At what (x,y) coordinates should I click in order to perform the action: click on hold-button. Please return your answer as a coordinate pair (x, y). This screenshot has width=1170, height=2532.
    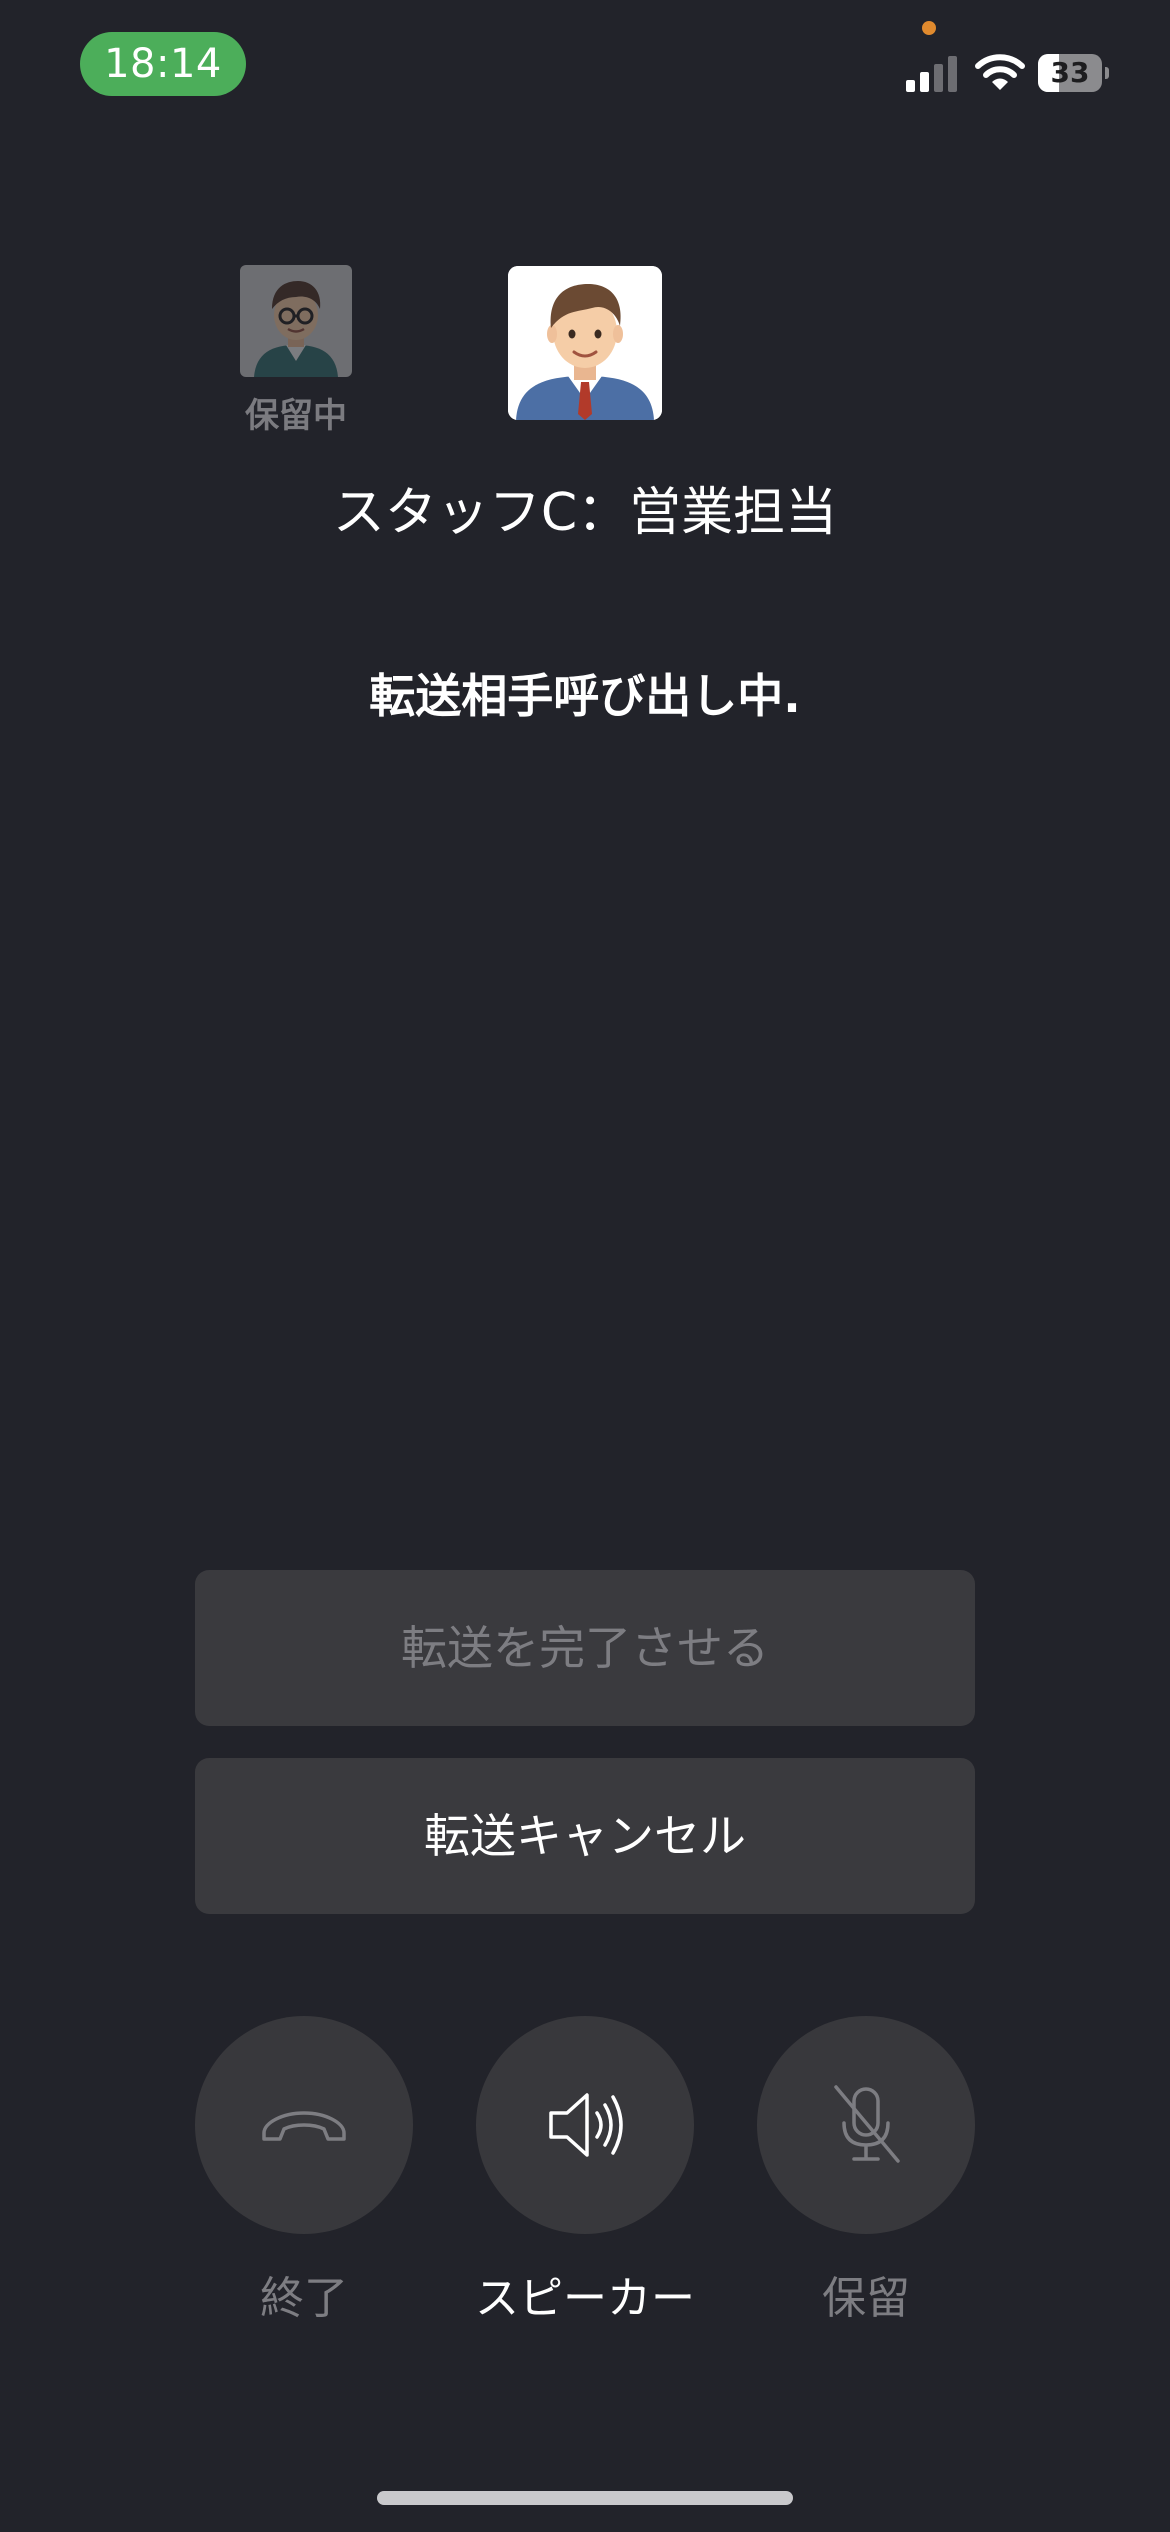
    Looking at the image, I should click on (866, 2125).